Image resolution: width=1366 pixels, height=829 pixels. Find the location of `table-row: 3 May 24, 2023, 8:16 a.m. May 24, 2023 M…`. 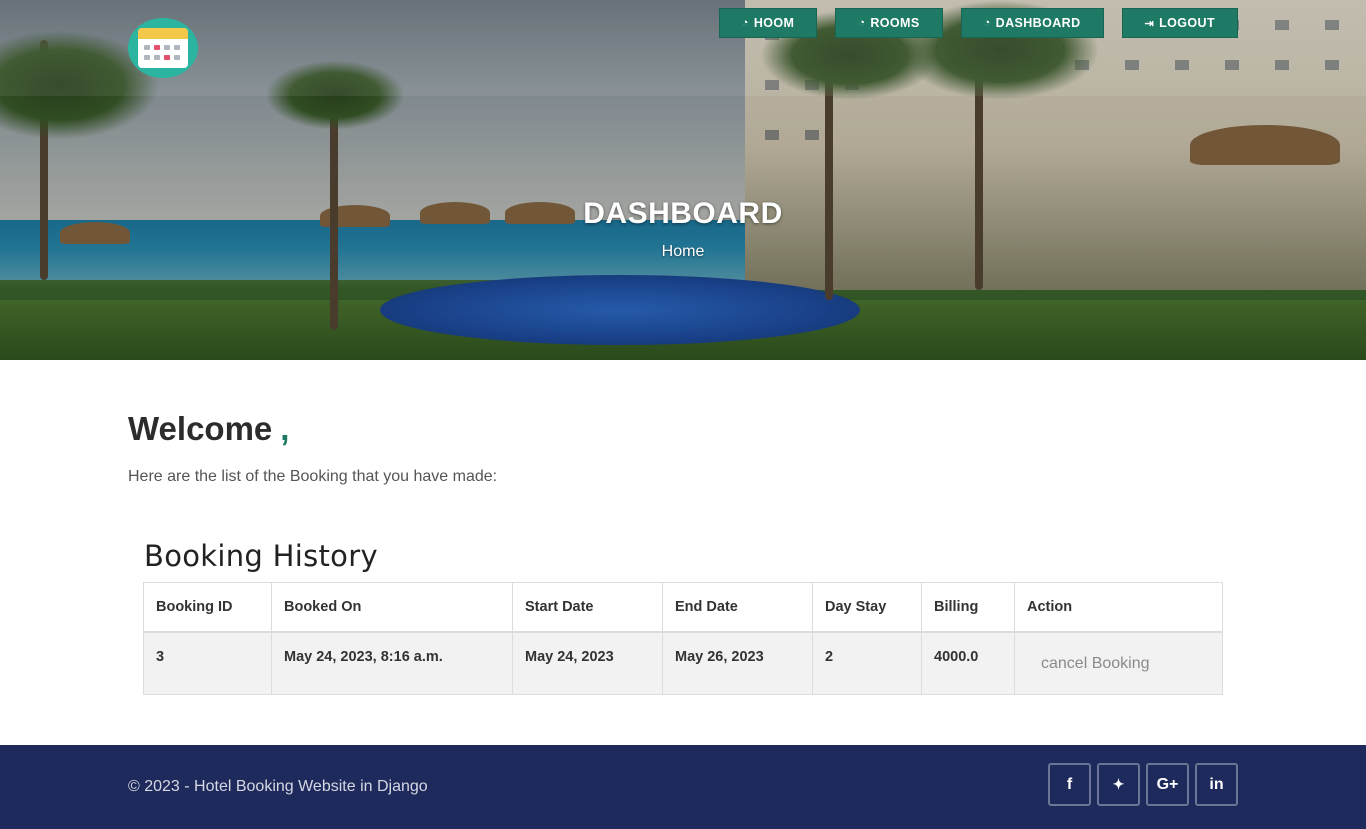

table-row: 3 May 24, 2023, 8:16 a.m. May 24, 2023 M… is located at coordinates (683, 663).